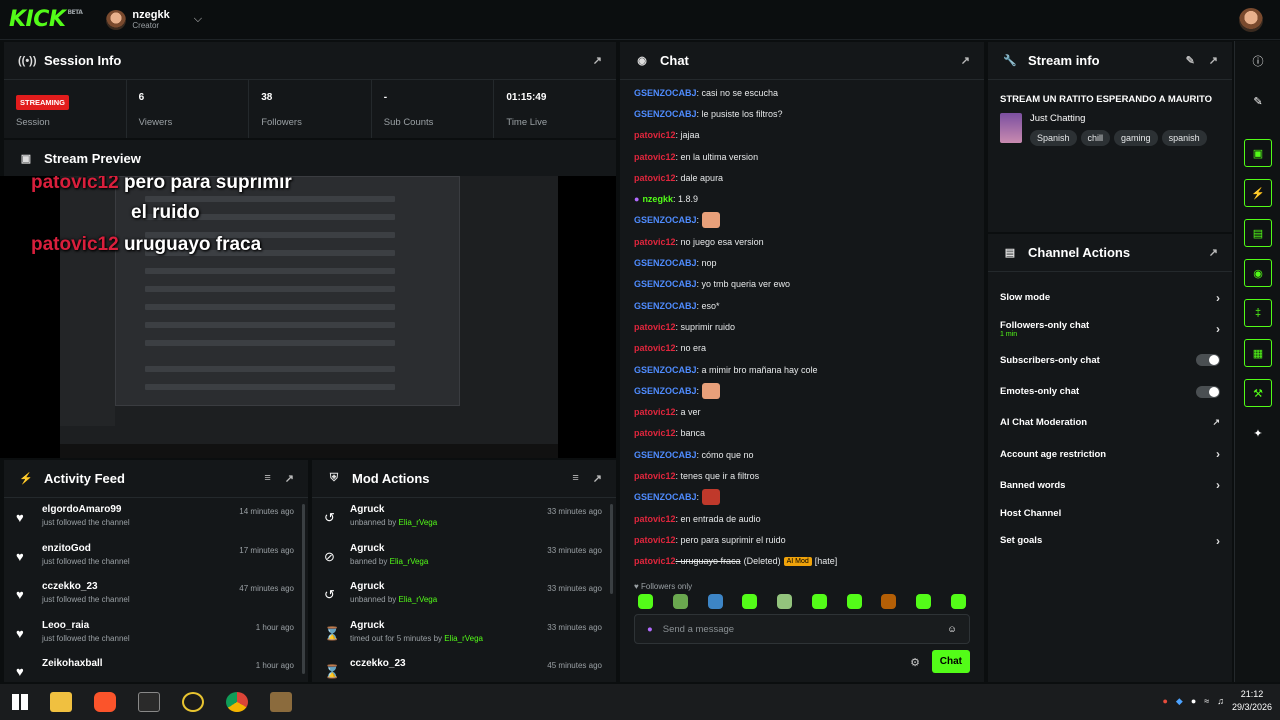 Image resolution: width=1280 pixels, height=720 pixels. What do you see at coordinates (952, 629) in the screenshot?
I see `emoji-icon: ☺` at bounding box center [952, 629].